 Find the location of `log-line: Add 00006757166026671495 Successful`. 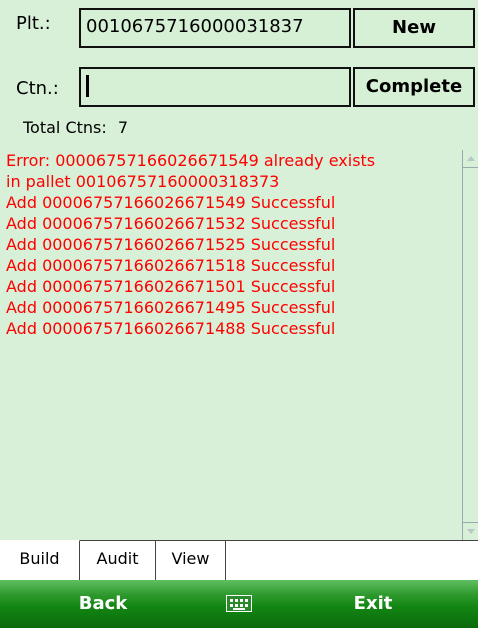

log-line: Add 00006757166026671495 Successful is located at coordinates (171, 307).